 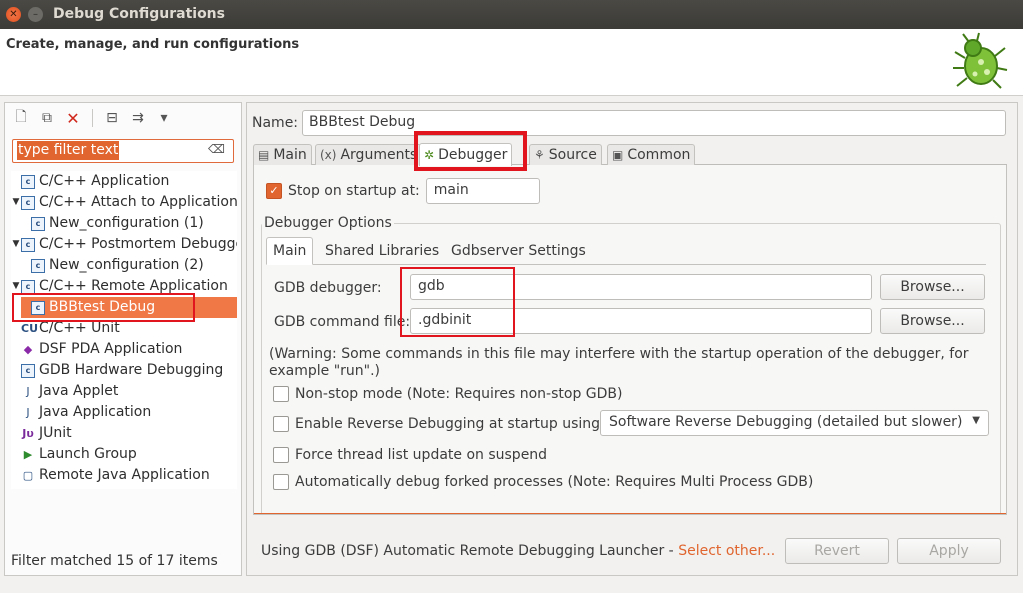 I want to click on tree-item: J Java Applet, so click(x=64, y=391).